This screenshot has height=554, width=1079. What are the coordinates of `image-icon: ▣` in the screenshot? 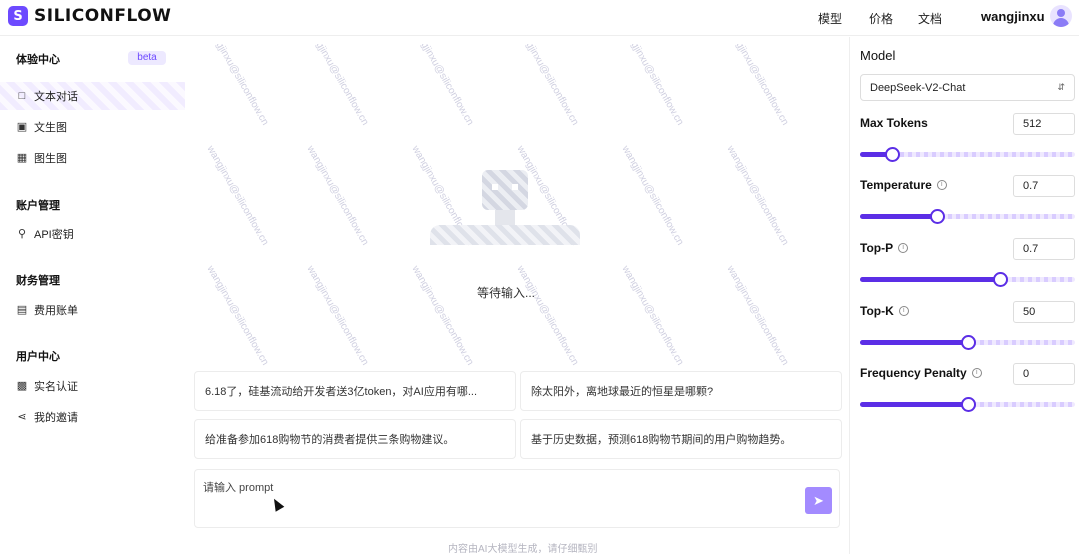 It's located at (22, 127).